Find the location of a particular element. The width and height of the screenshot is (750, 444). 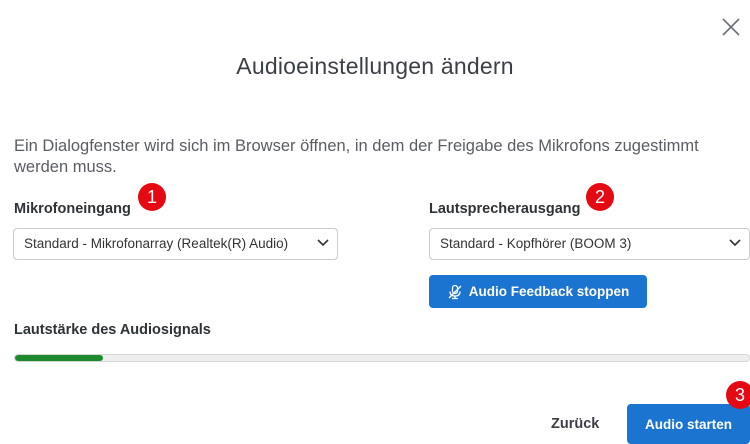

volume-label: Lautstärke des Audiosignals is located at coordinates (112, 330).